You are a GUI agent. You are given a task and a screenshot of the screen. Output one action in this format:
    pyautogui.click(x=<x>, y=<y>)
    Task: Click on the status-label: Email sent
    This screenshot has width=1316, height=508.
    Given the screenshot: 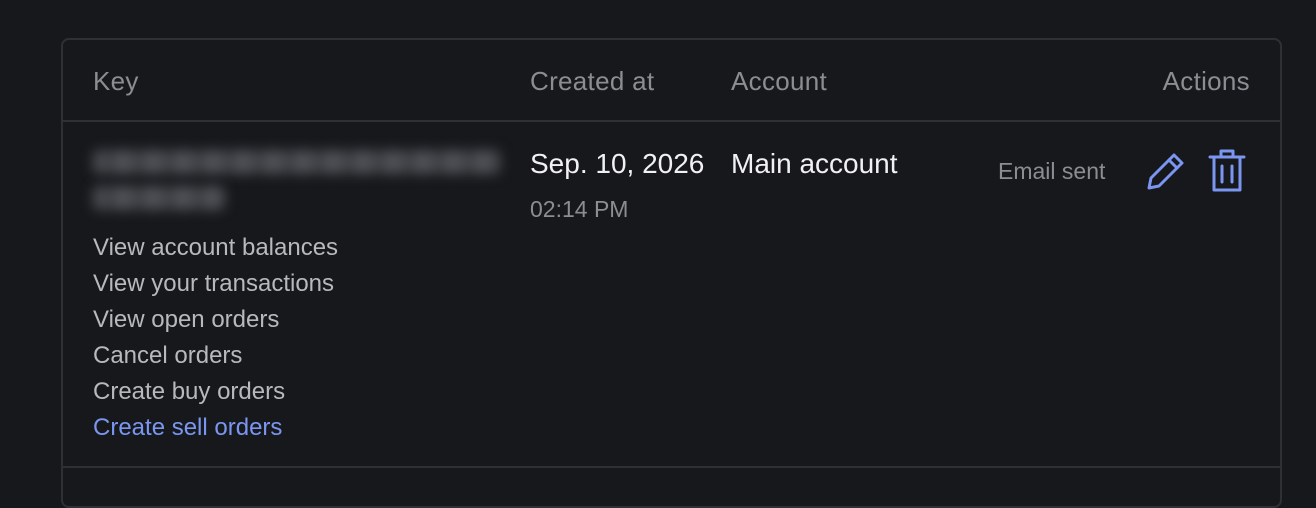 What is the action you would take?
    pyautogui.click(x=1052, y=171)
    